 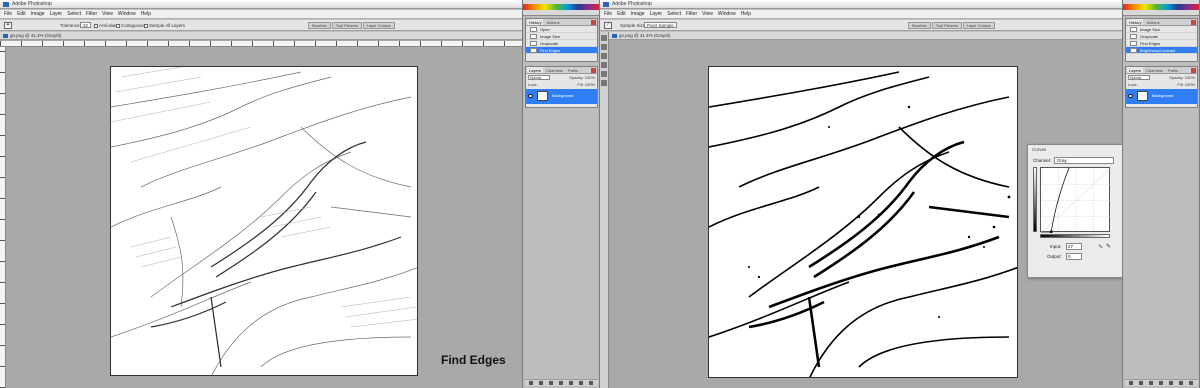 What do you see at coordinates (1051, 232) in the screenshot?
I see `curve-point` at bounding box center [1051, 232].